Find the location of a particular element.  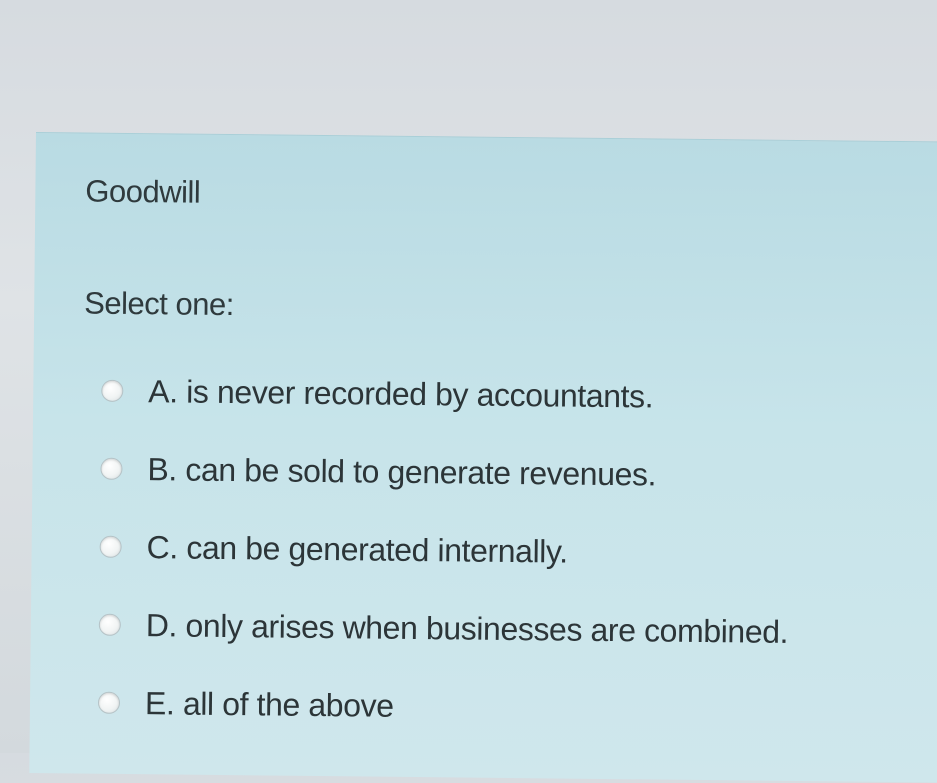

option-c-label: C. can be generated internally. is located at coordinates (357, 549).